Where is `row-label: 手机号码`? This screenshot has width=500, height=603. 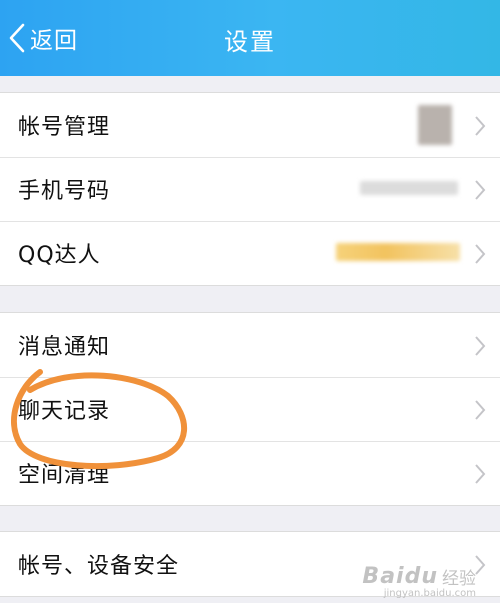
row-label: 手机号码 is located at coordinates (64, 191).